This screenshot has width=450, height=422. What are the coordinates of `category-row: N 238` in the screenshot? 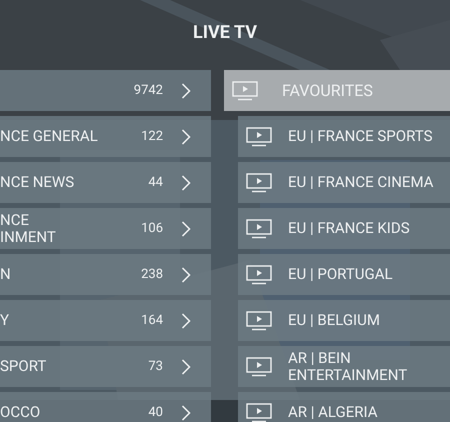 It's located at (105, 274).